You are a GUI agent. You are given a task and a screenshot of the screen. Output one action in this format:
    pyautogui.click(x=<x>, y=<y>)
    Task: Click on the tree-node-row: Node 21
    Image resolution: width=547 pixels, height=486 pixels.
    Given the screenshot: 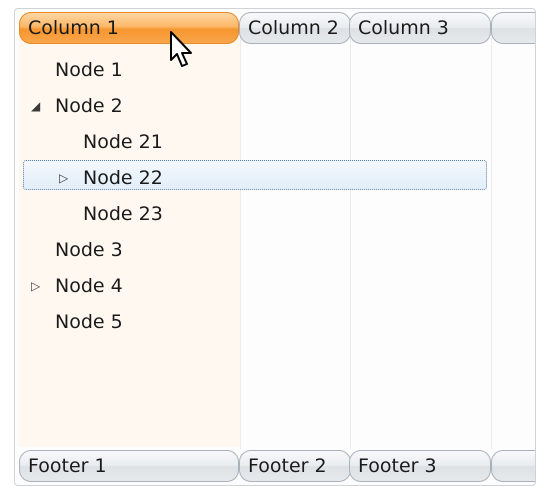 What is the action you would take?
    pyautogui.click(x=250, y=142)
    